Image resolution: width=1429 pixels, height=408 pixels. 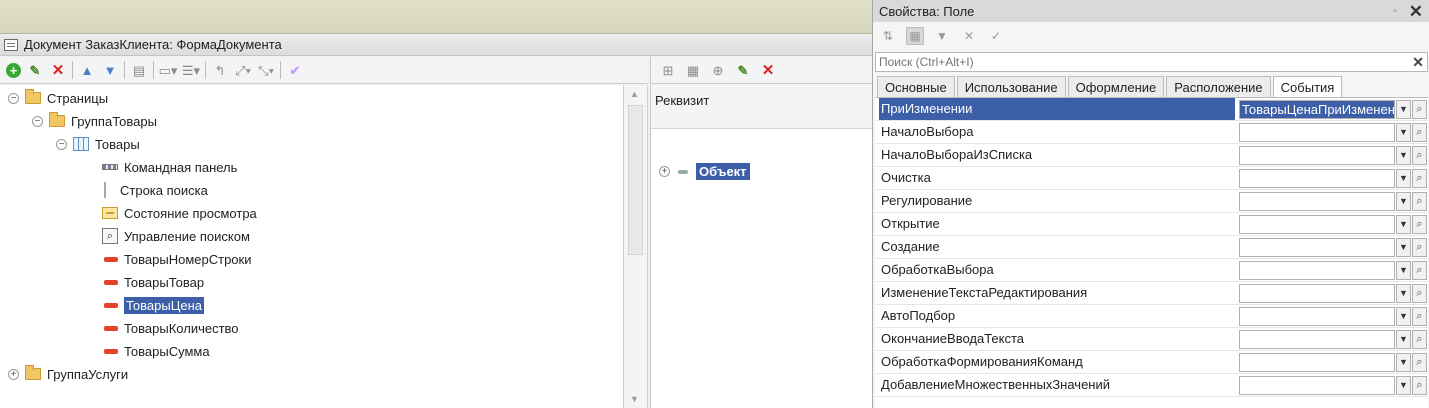 I want to click on tree-item: − Страницы, so click(x=58, y=98).